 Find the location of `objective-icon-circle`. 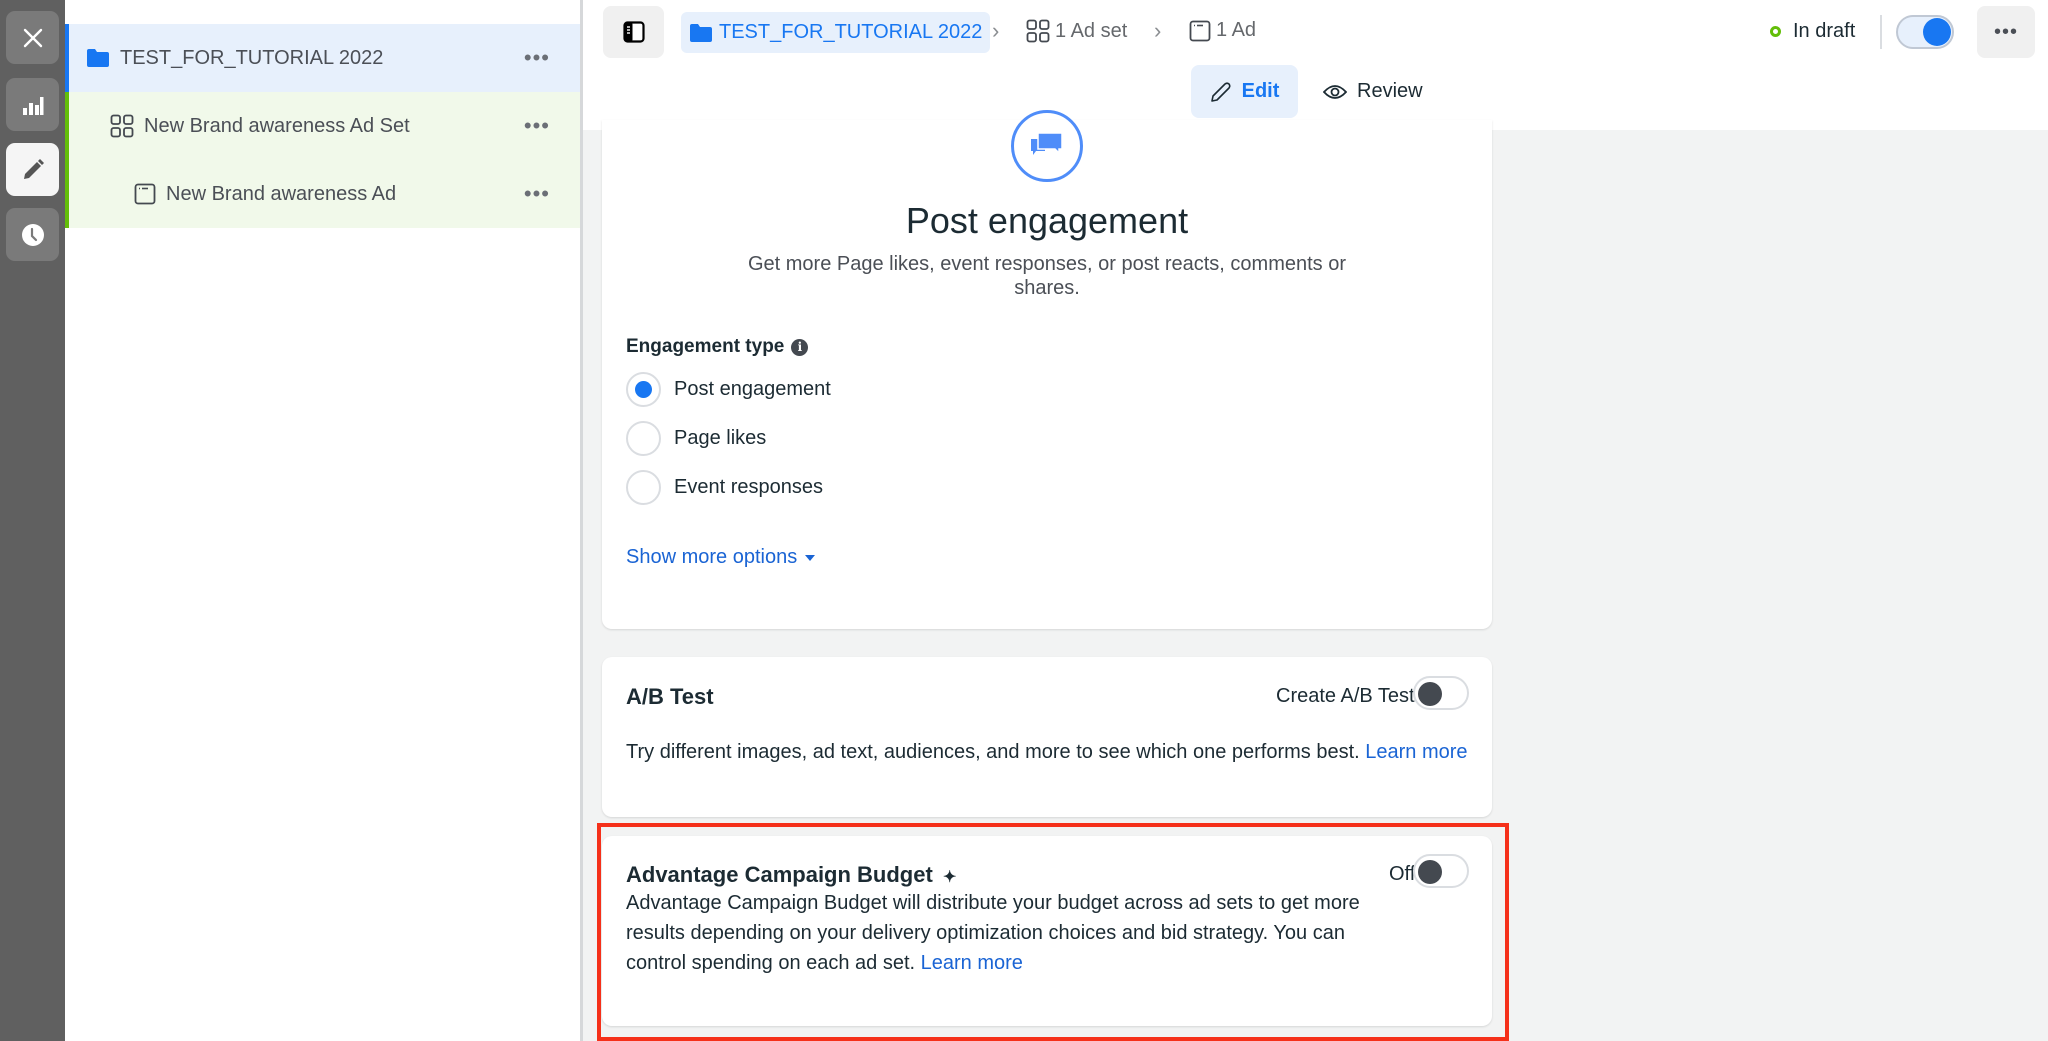

objective-icon-circle is located at coordinates (1047, 146).